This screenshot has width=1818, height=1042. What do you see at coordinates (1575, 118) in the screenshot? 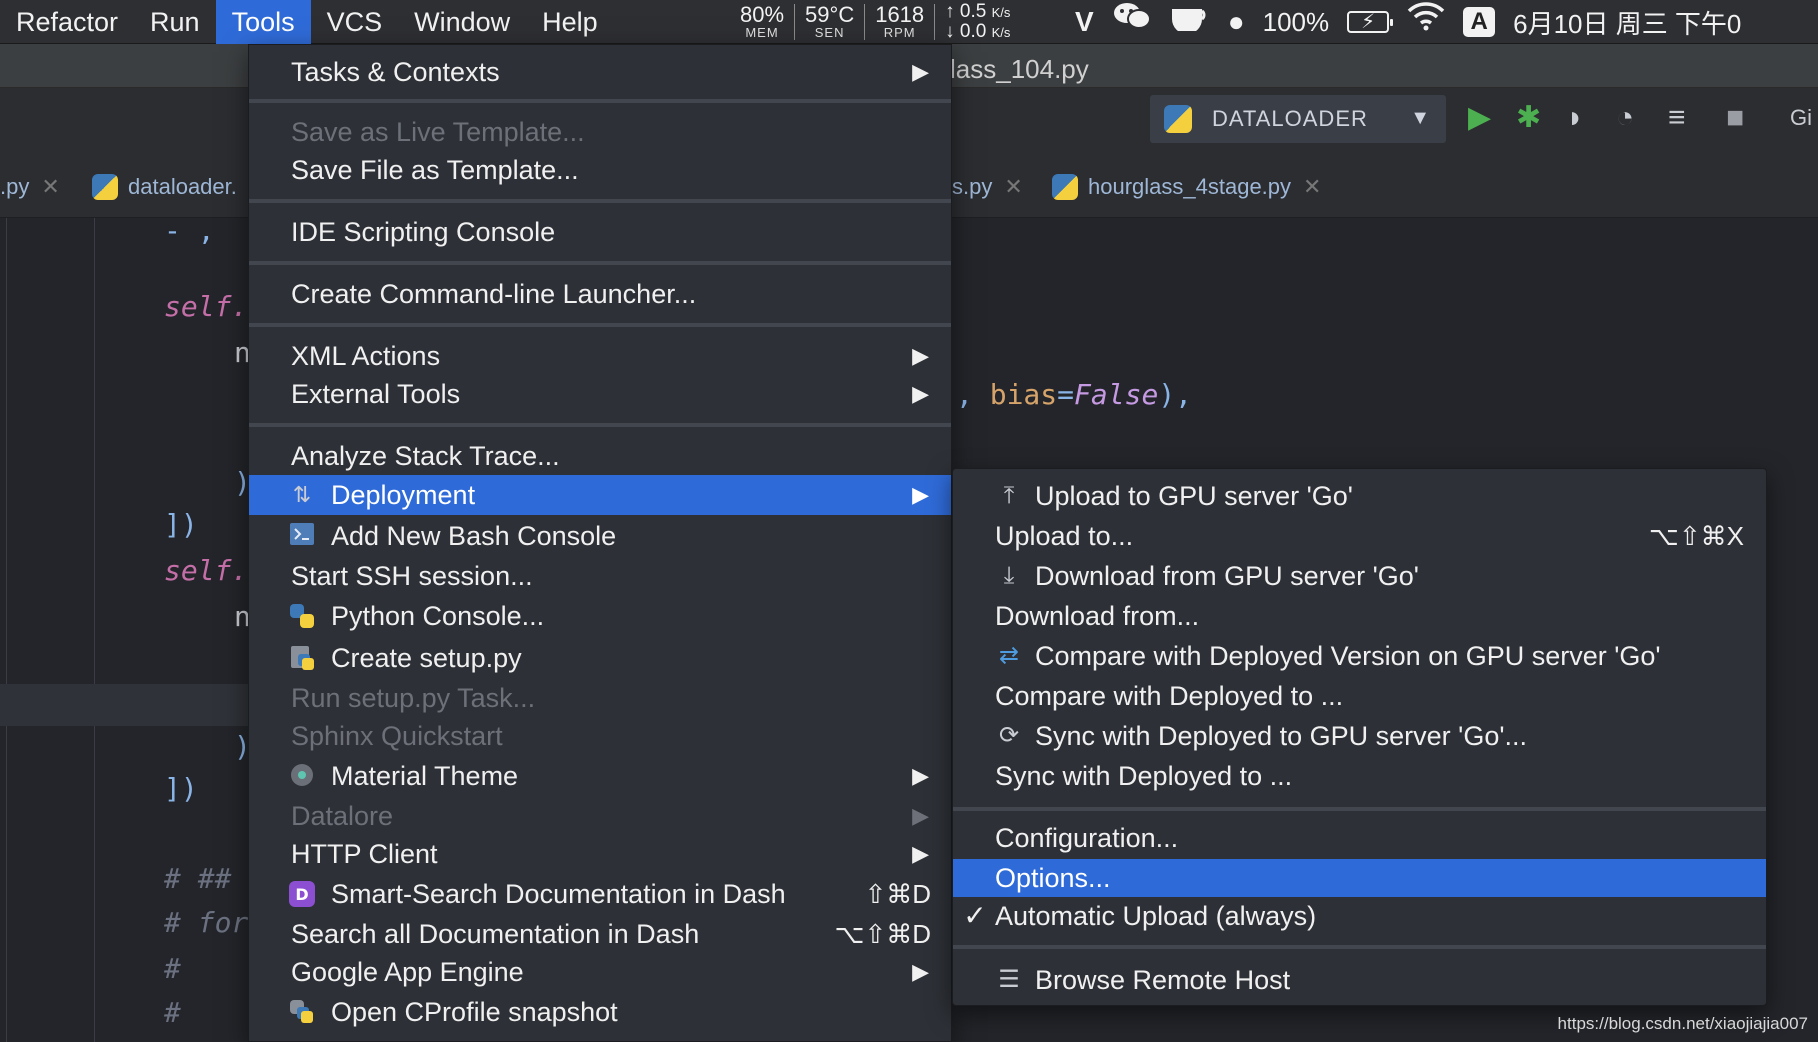
I see `coverage-icon: ◗` at bounding box center [1575, 118].